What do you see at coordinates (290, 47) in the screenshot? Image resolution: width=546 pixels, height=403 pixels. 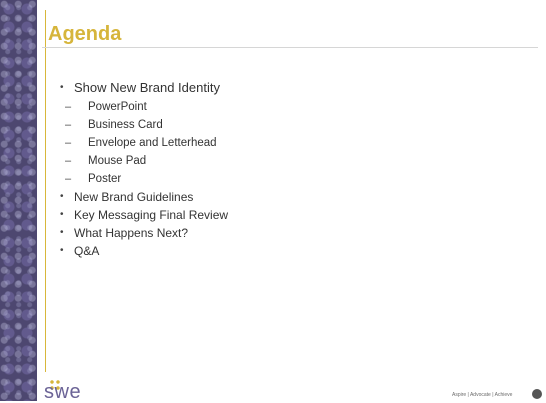 I see `title-divider` at bounding box center [290, 47].